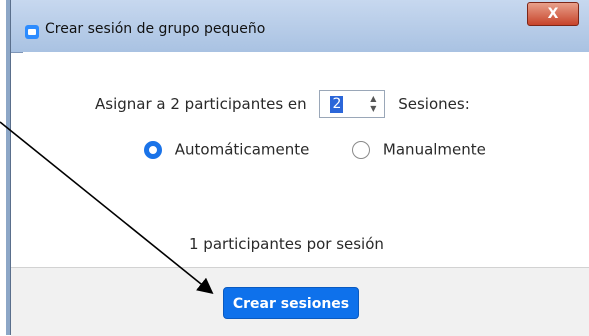 The height and width of the screenshot is (336, 589). I want to click on assign-prefix-label: Asignar a 2 participantes en, so click(201, 104).